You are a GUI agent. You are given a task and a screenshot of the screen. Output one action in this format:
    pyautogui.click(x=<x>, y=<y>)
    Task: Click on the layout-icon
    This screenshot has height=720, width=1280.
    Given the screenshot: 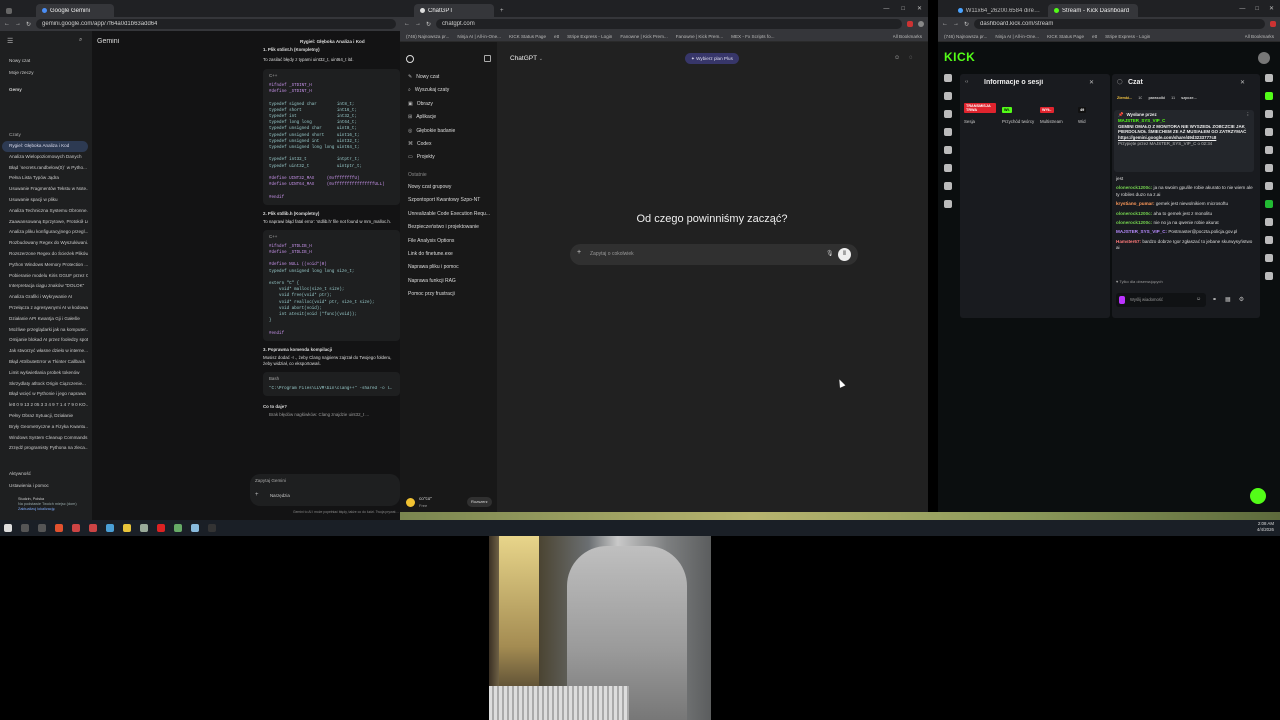 What is the action you would take?
    pyautogui.click(x=1269, y=114)
    